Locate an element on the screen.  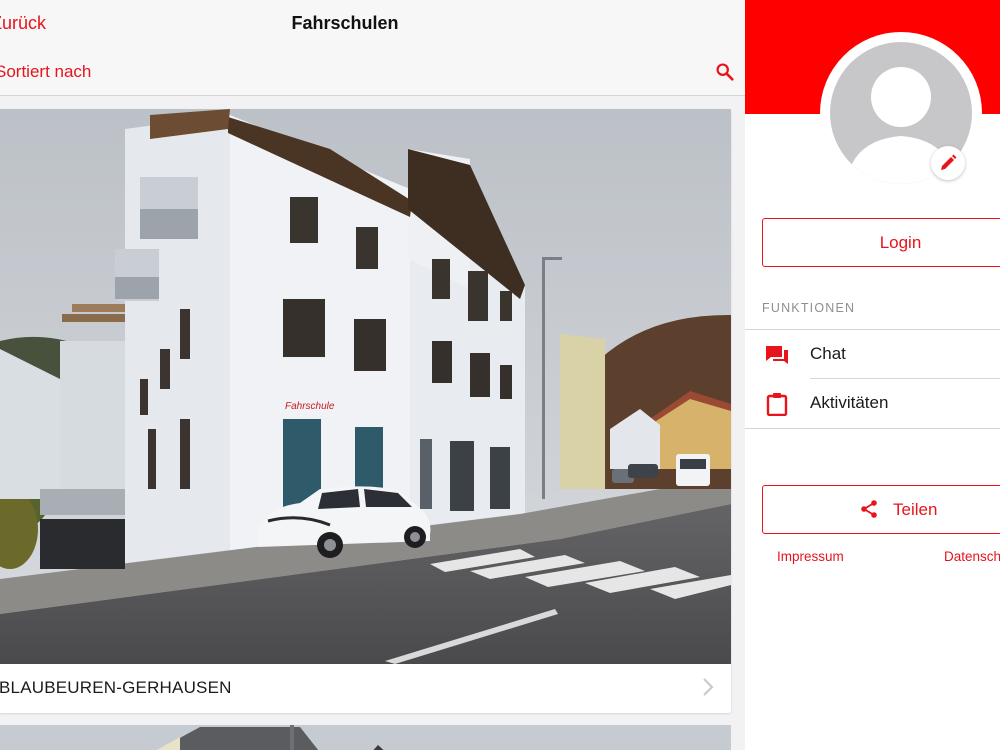
login-button: Login is located at coordinates (881, 242).